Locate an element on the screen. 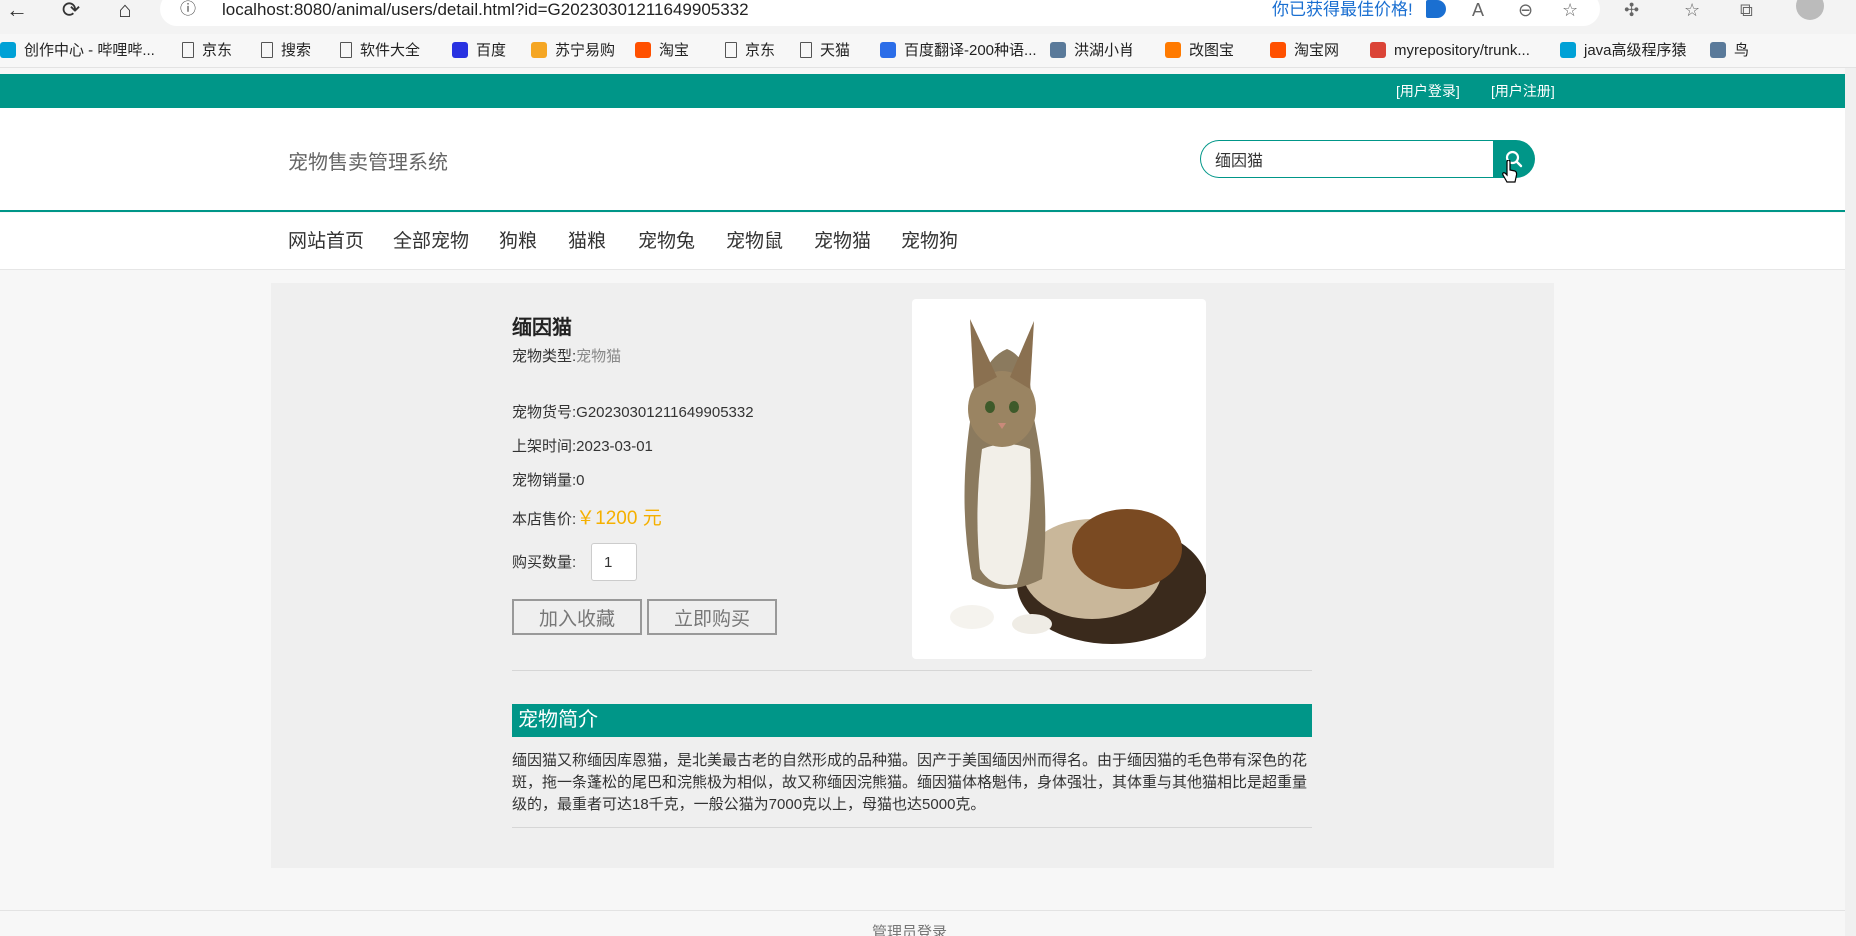 The height and width of the screenshot is (936, 1856). menu-home: 网站首页 is located at coordinates (326, 241).